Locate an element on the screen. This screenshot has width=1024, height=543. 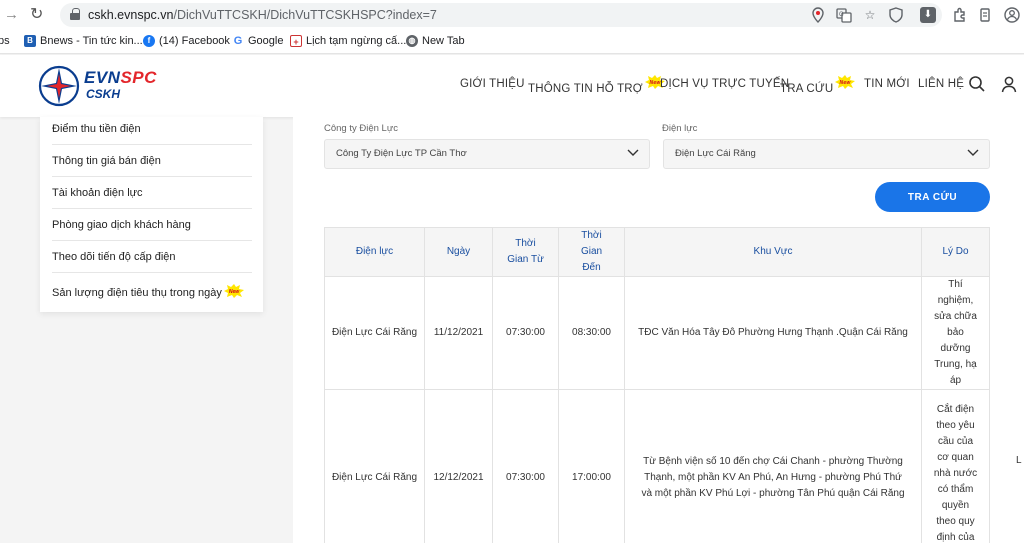
sidebar-item-phong-giao-dich: Phòng giao dịch khách hàng is located at coordinates (152, 225).